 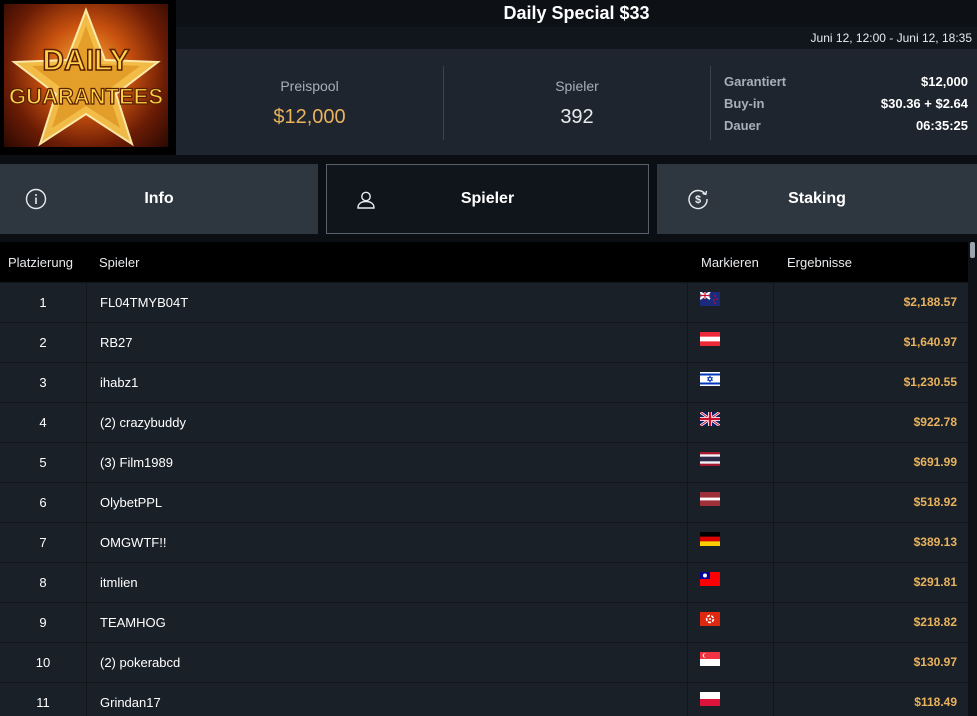 What do you see at coordinates (935, 542) in the screenshot?
I see `result-cell: $389.13` at bounding box center [935, 542].